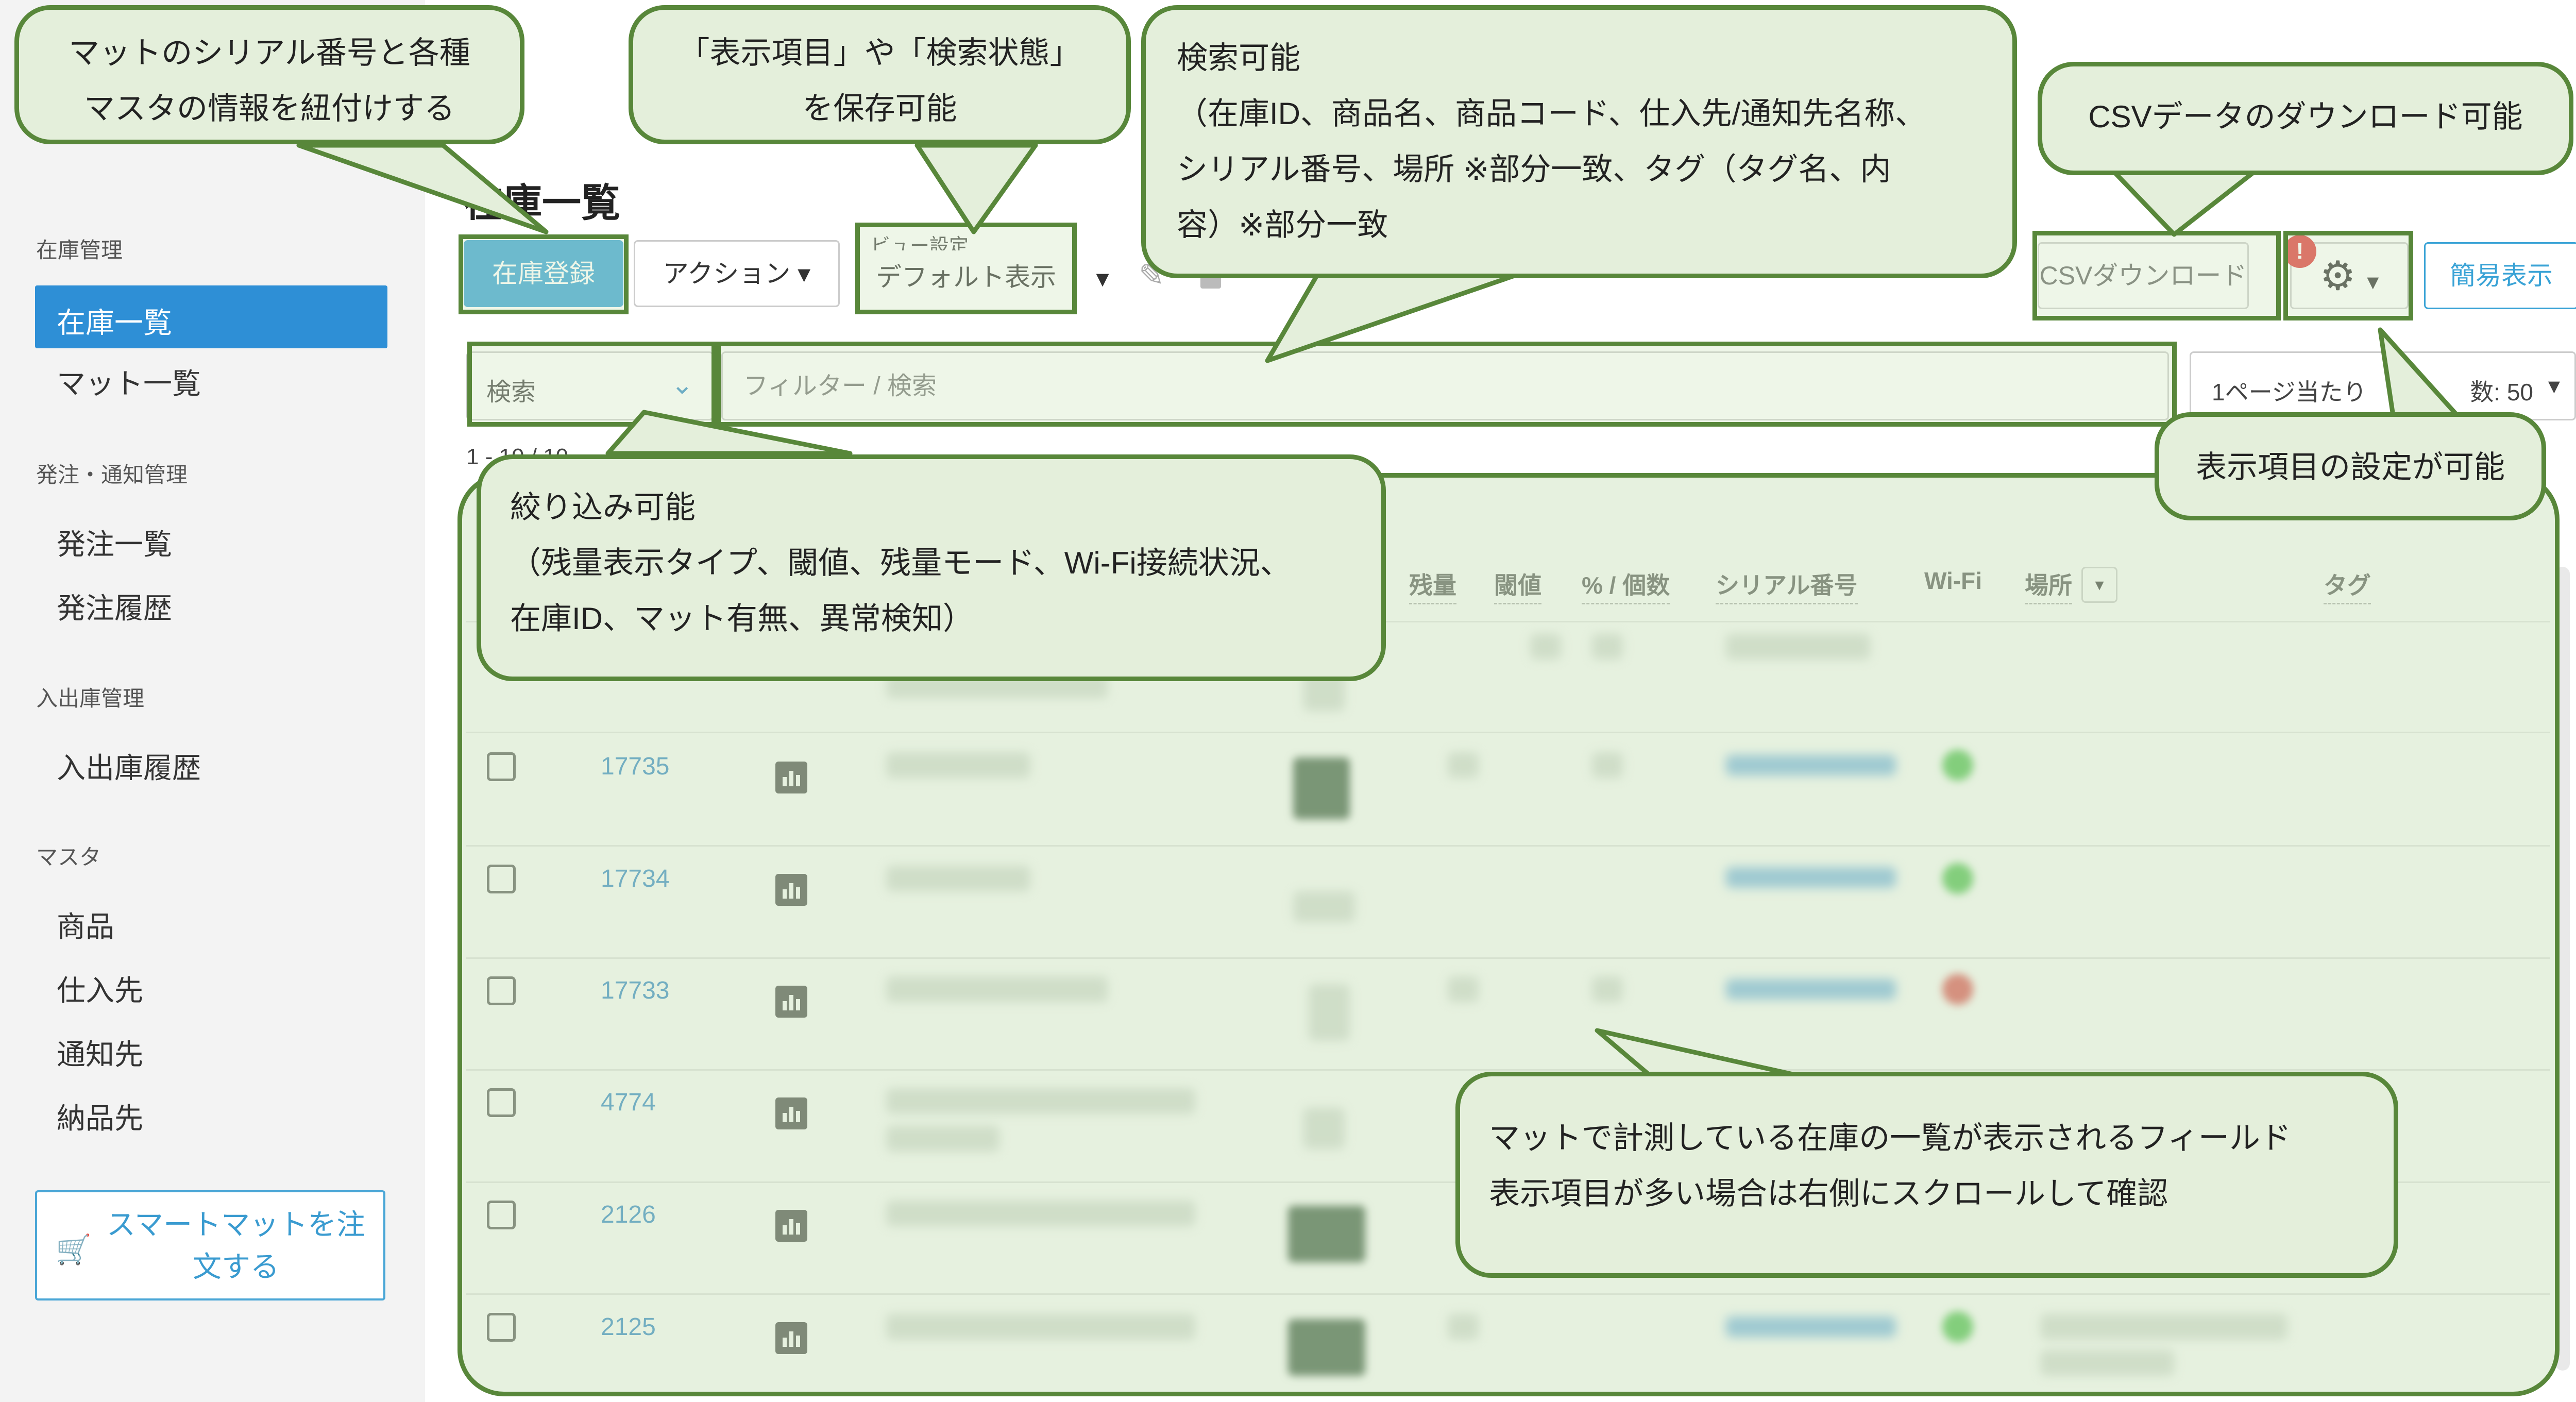 The height and width of the screenshot is (1402, 2576). Describe the element at coordinates (114, 606) in the screenshot. I see `sidebar-item-order-history: 発注履歴` at that location.